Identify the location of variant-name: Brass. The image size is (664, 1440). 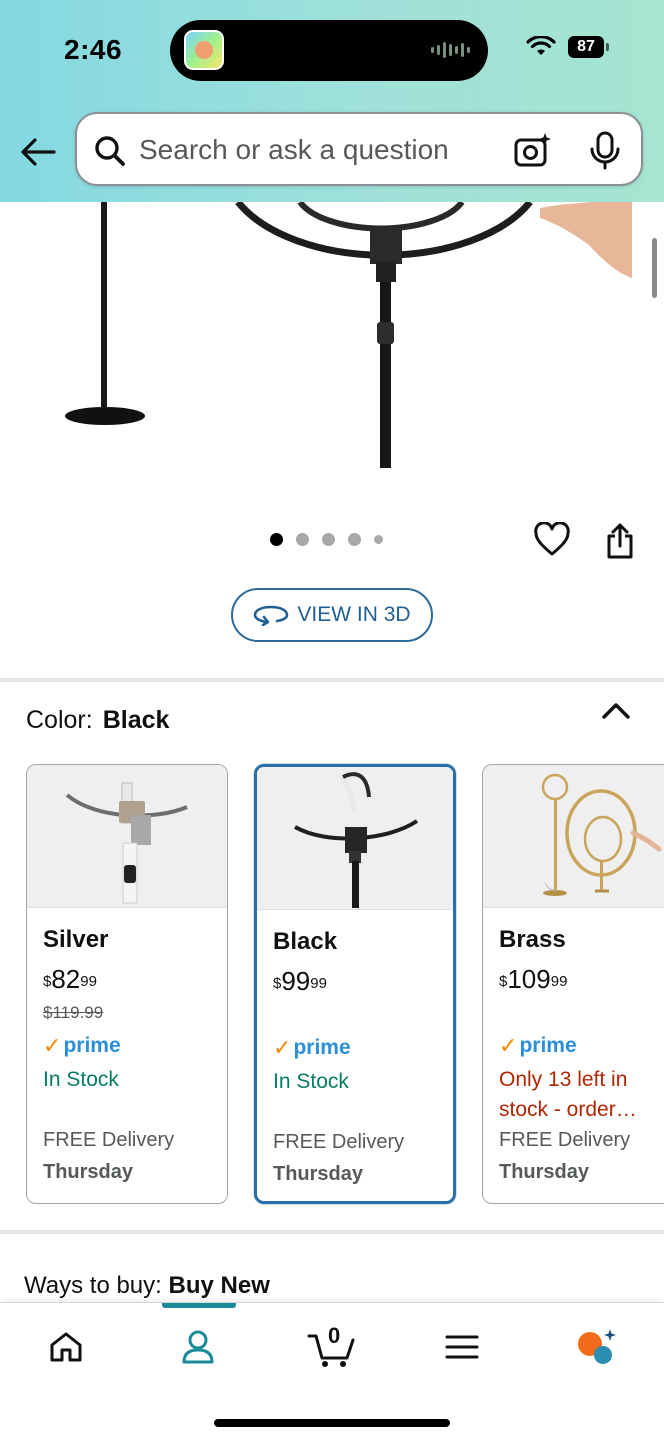
(532, 939).